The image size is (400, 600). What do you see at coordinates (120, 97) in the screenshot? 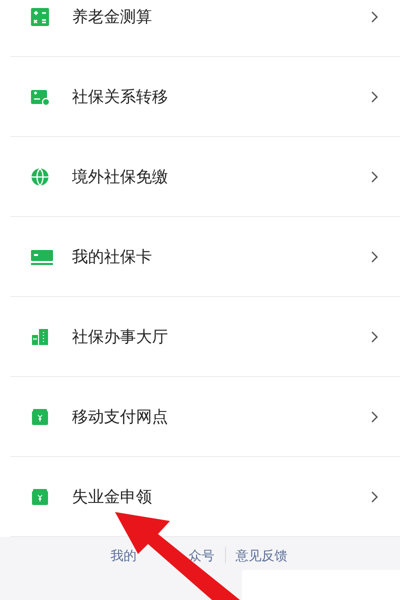
I see `menu-label: 社保关系转移` at bounding box center [120, 97].